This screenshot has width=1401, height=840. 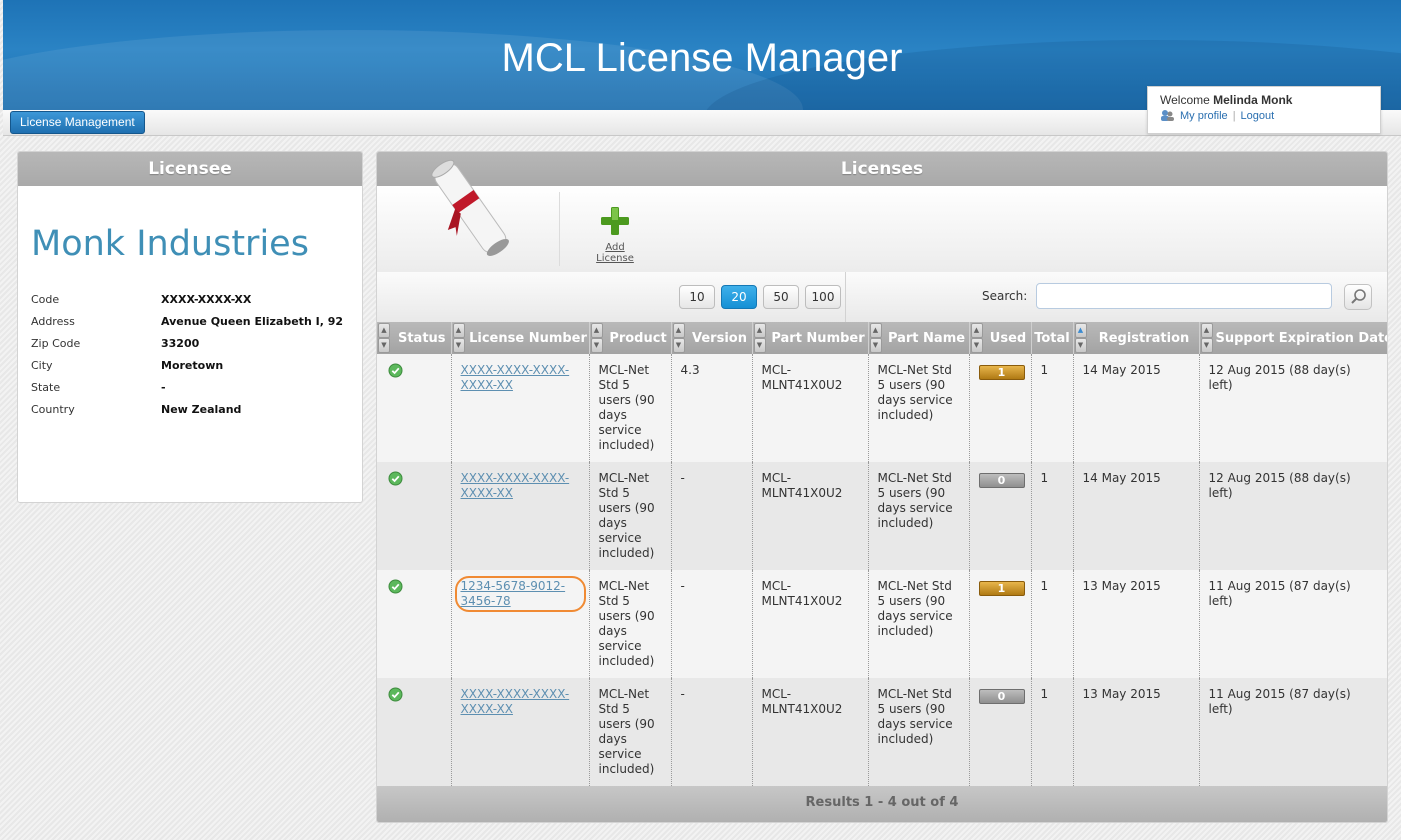 I want to click on search-icon, so click(x=1358, y=296).